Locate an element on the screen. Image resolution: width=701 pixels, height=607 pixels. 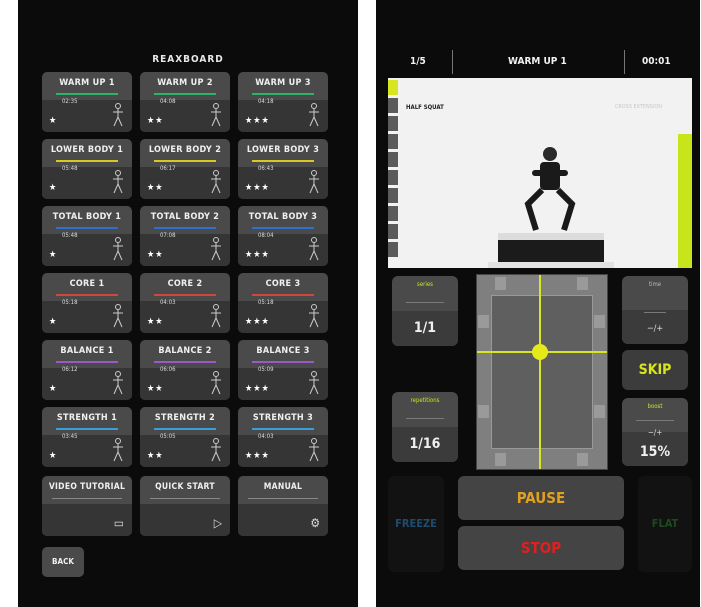
workout-duration: 06:12 is located at coordinates (70, 369).